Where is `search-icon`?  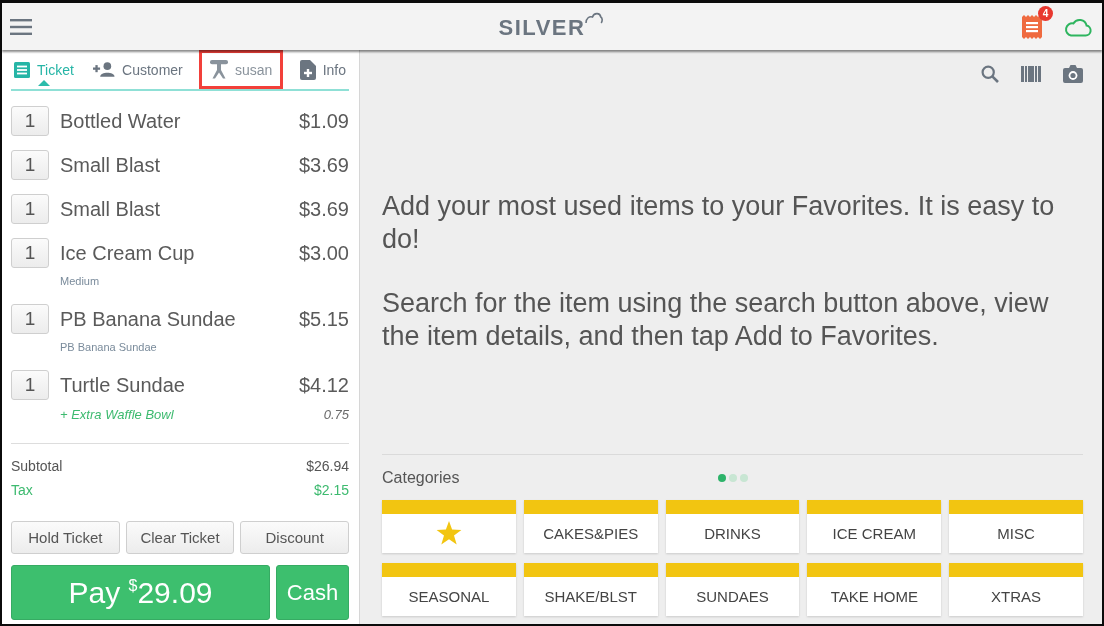
search-icon is located at coordinates (990, 74).